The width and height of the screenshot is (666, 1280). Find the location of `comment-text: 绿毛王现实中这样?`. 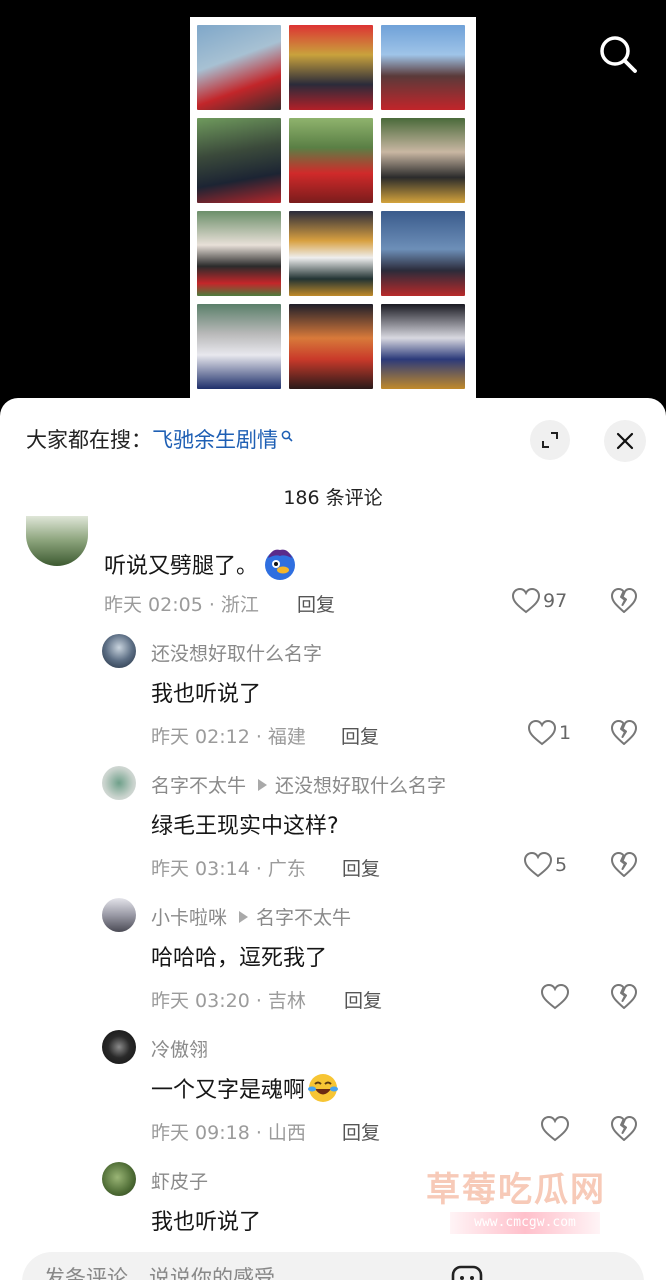

comment-text: 绿毛王现实中这样? is located at coordinates (245, 824).